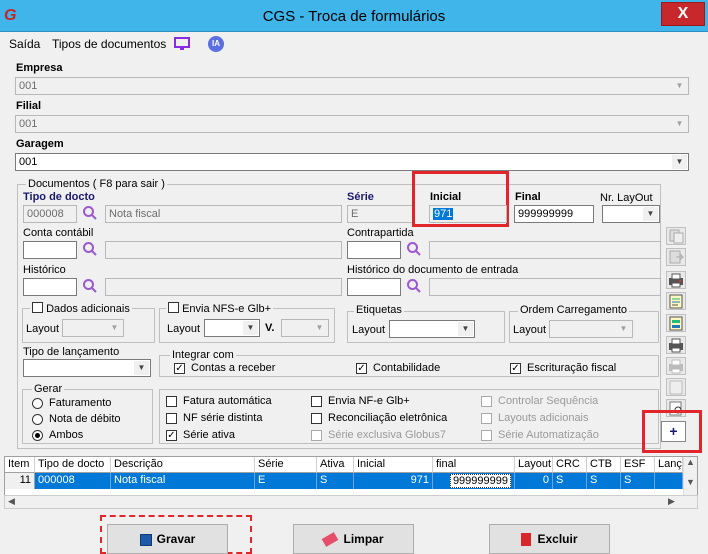 Image resolution: width=708 pixels, height=554 pixels. Describe the element at coordinates (638, 465) in the screenshot. I see `col-esf: ESF` at that location.